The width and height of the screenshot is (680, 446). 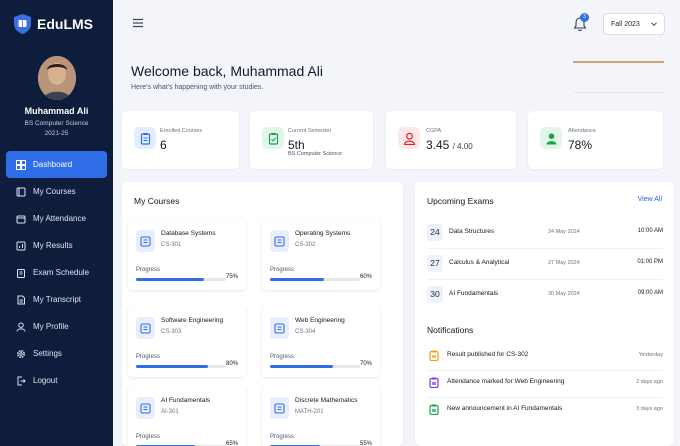 What do you see at coordinates (449, 145) in the screenshot?
I see `stat-value-group: 3.45 / 4.00` at bounding box center [449, 145].